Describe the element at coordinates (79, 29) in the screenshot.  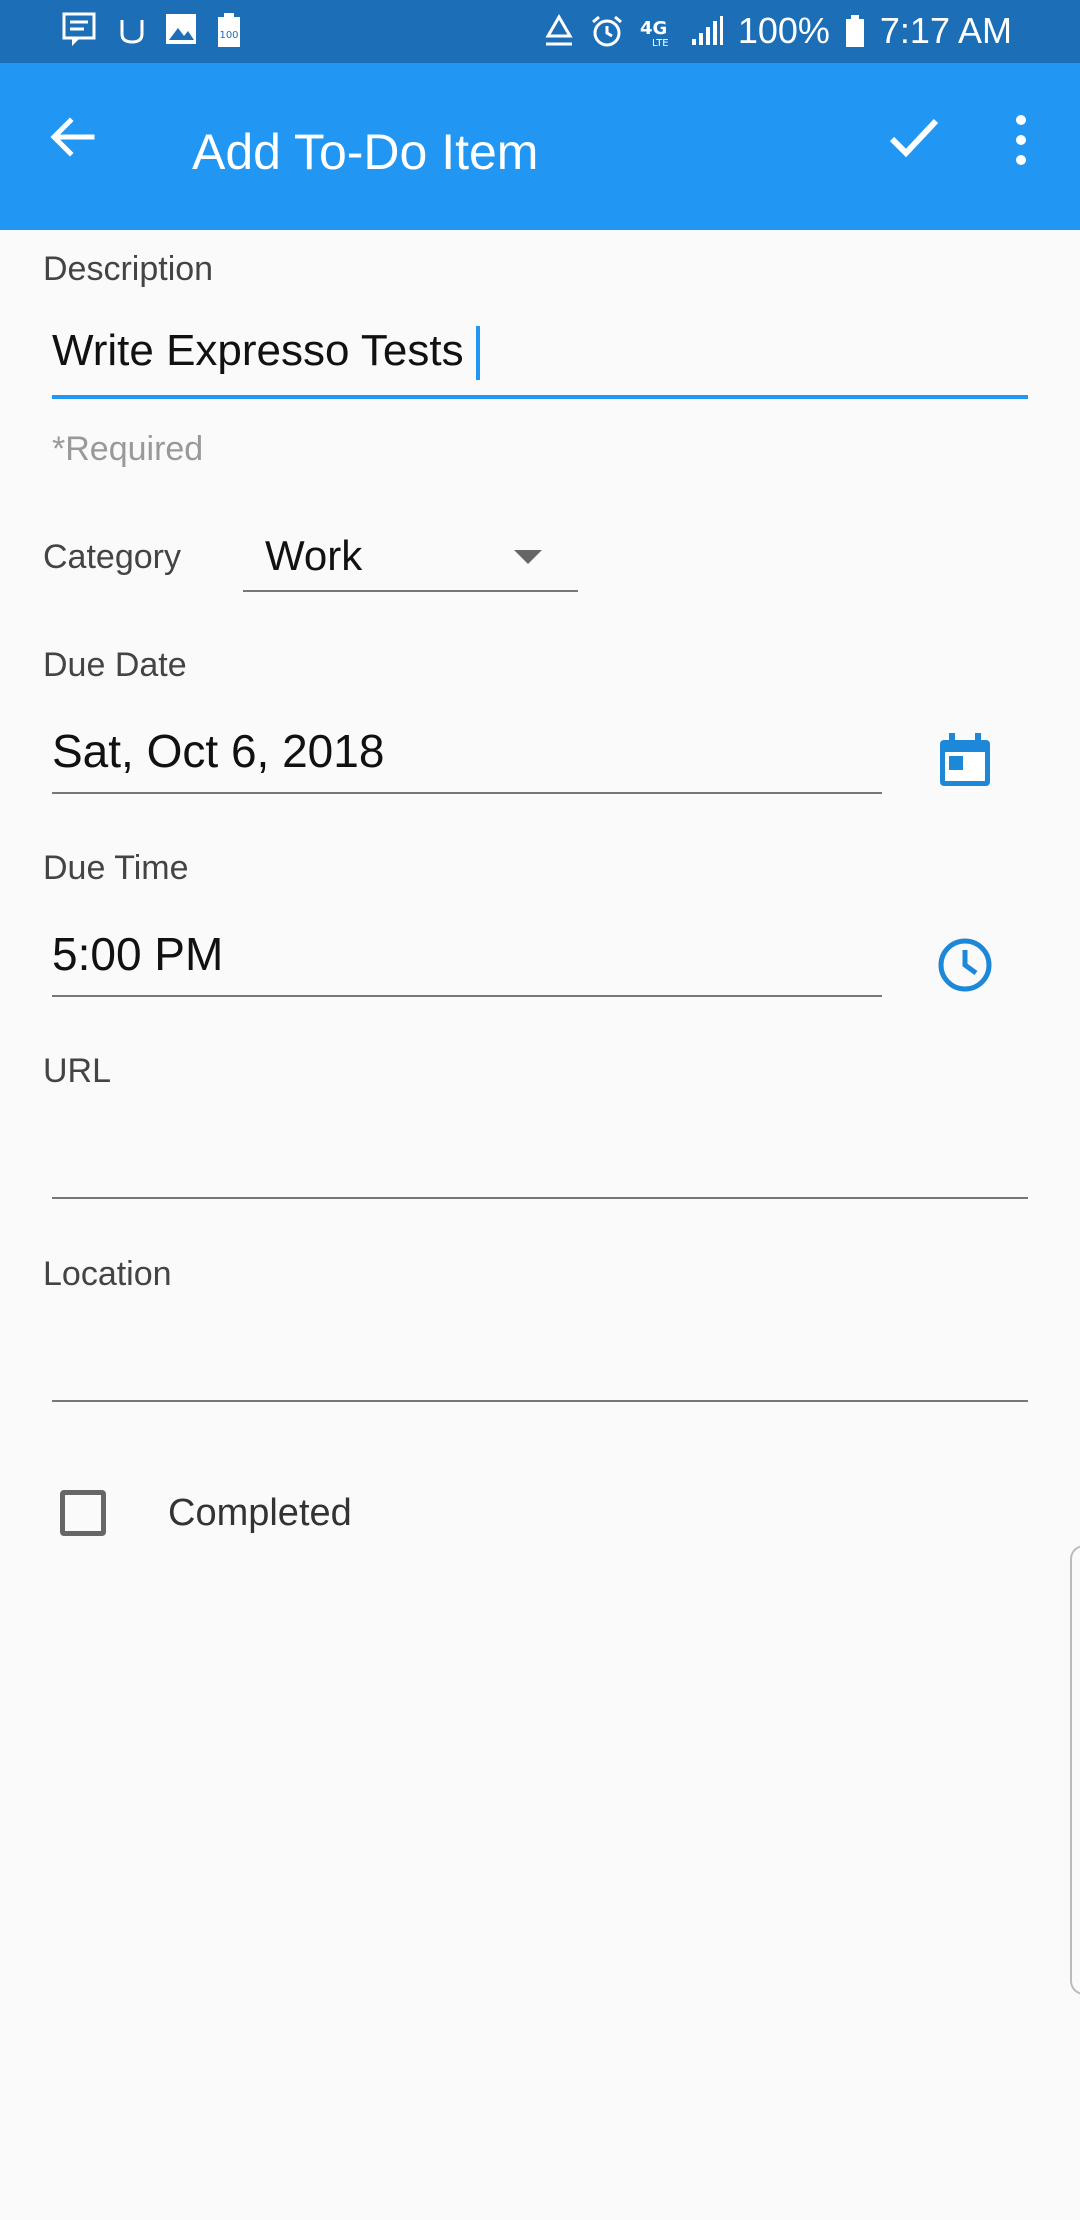
I see `chat-icon` at that location.